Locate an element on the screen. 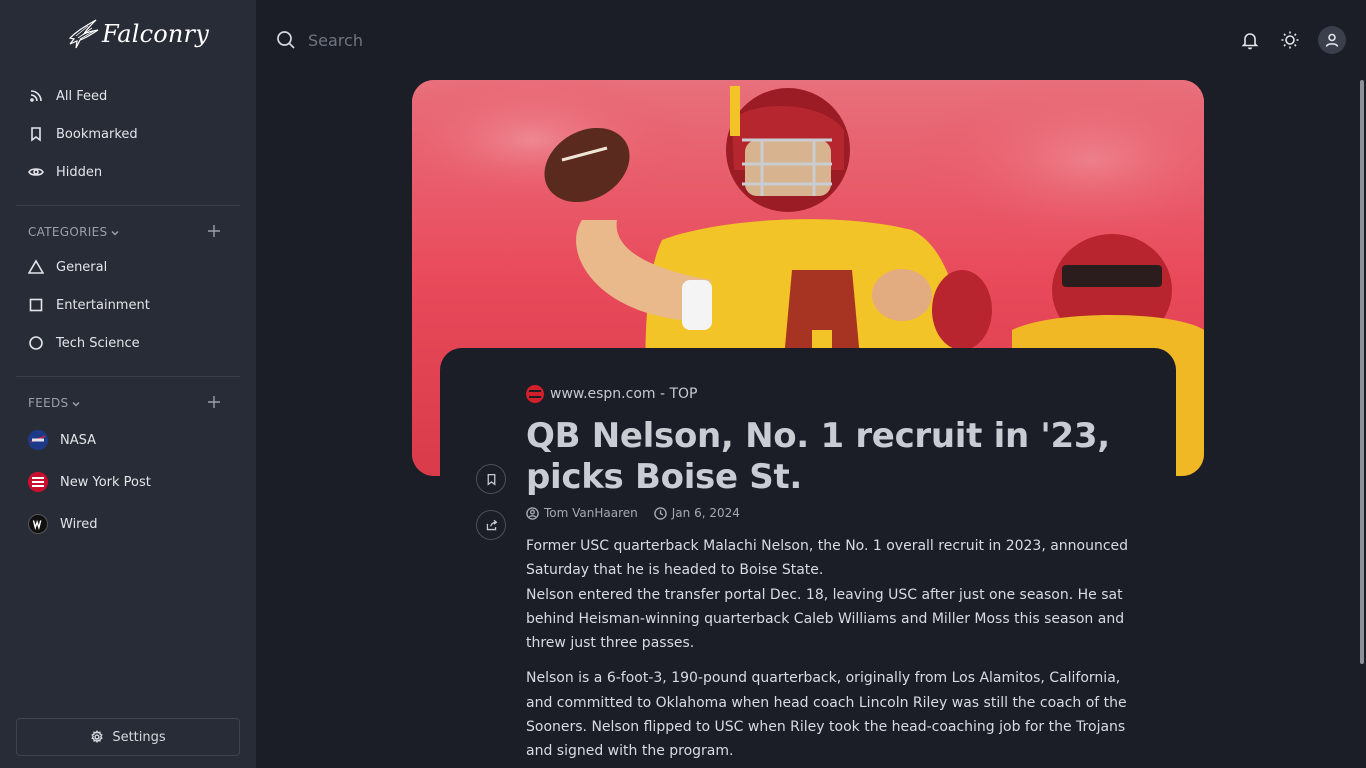 The image size is (1366, 768). user-avatar-button is located at coordinates (1332, 40).